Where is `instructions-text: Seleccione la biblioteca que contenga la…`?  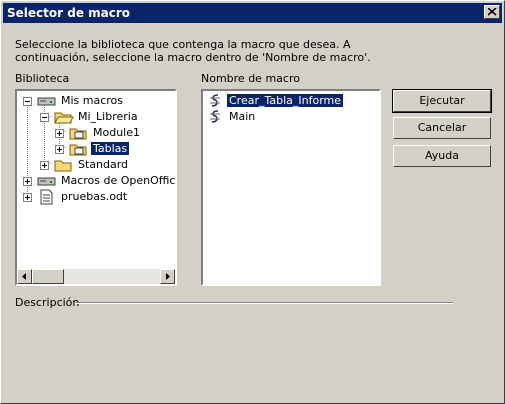
instructions-text: Seleccione la biblioteca que contenga la… is located at coordinates (193, 51).